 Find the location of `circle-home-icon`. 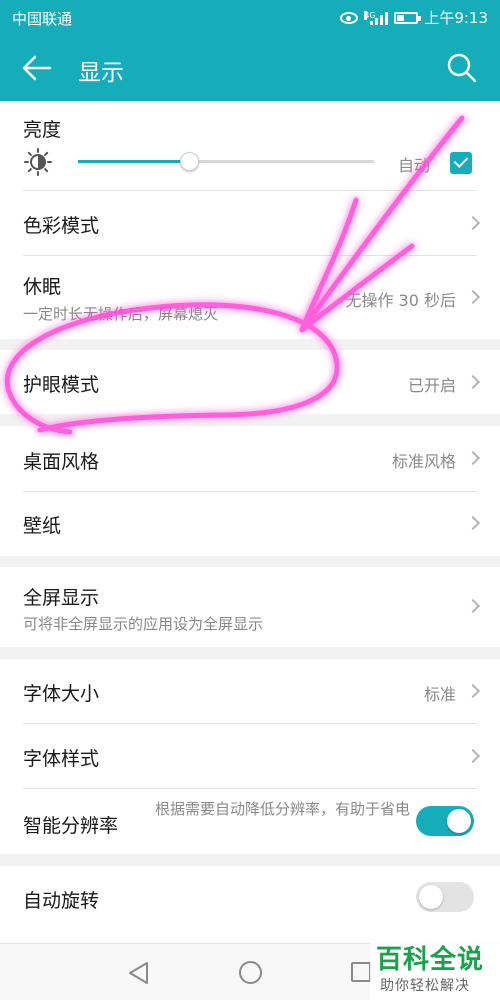

circle-home-icon is located at coordinates (250, 972).